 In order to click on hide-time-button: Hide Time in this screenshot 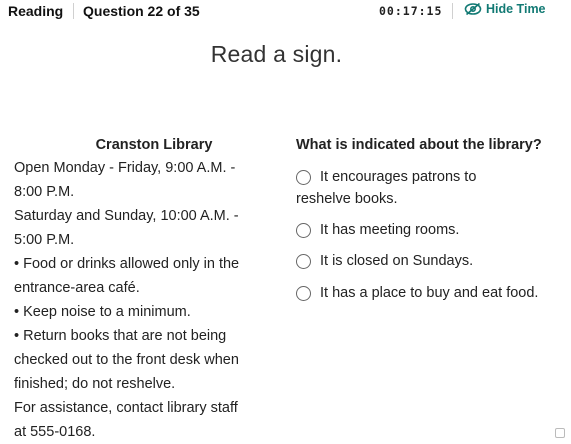, I will do `click(505, 9)`.